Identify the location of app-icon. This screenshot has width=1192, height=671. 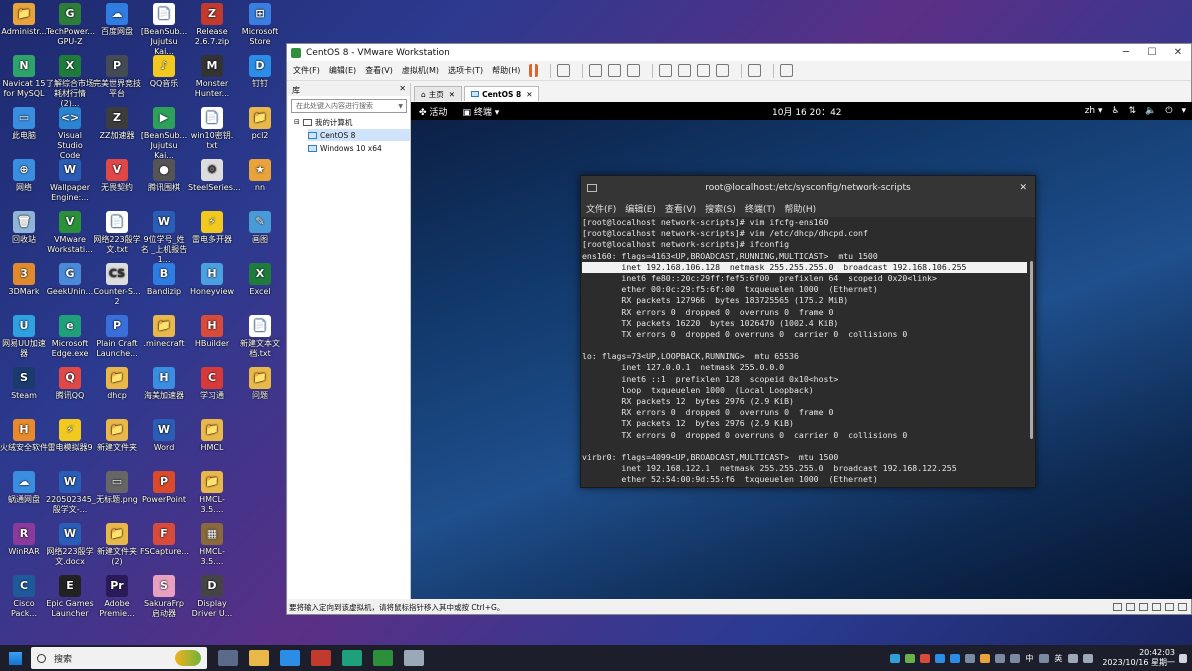
(414, 658).